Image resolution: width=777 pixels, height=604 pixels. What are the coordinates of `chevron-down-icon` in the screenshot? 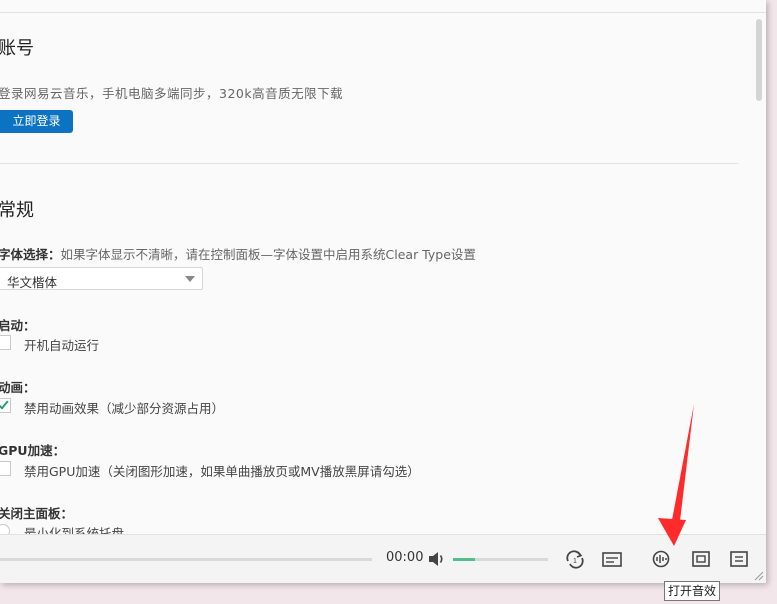 It's located at (190, 279).